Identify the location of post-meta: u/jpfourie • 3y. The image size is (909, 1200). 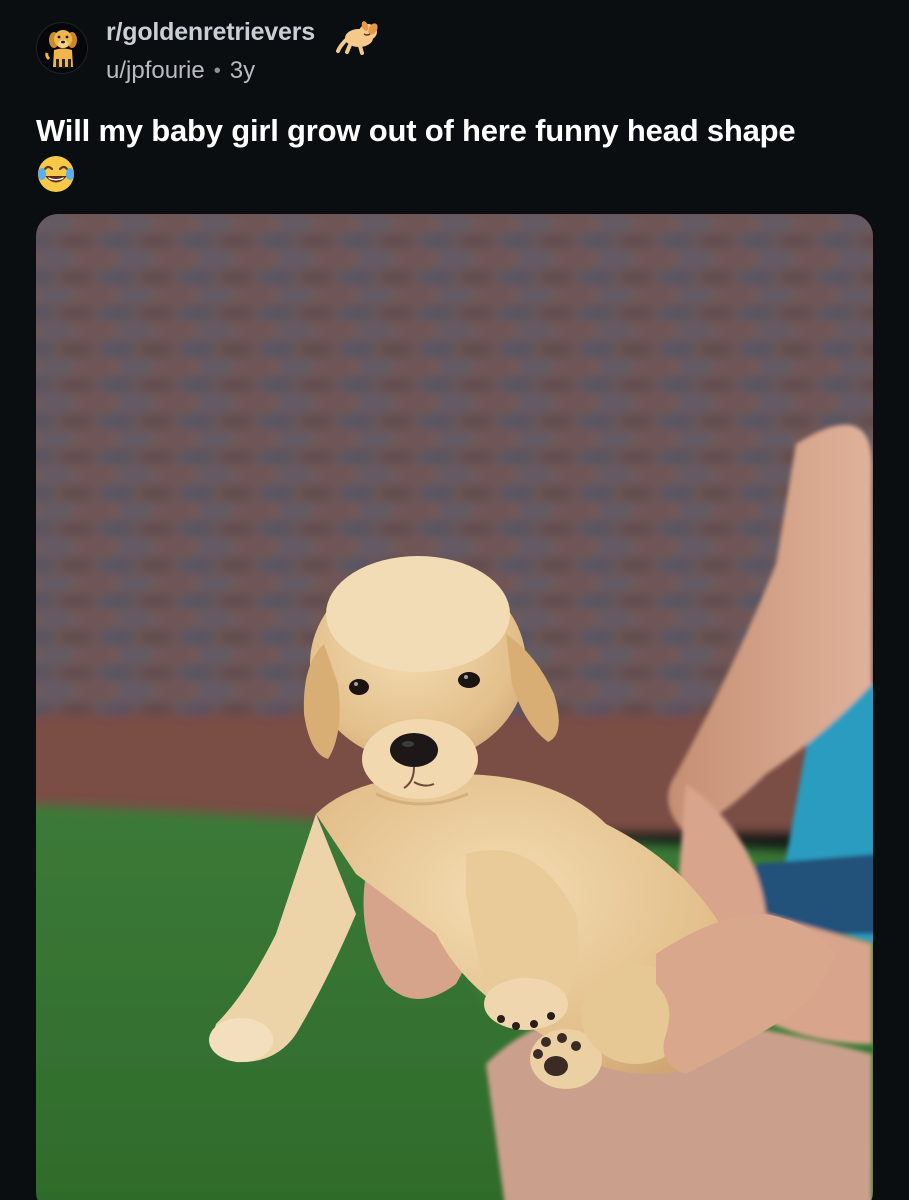
(180, 71).